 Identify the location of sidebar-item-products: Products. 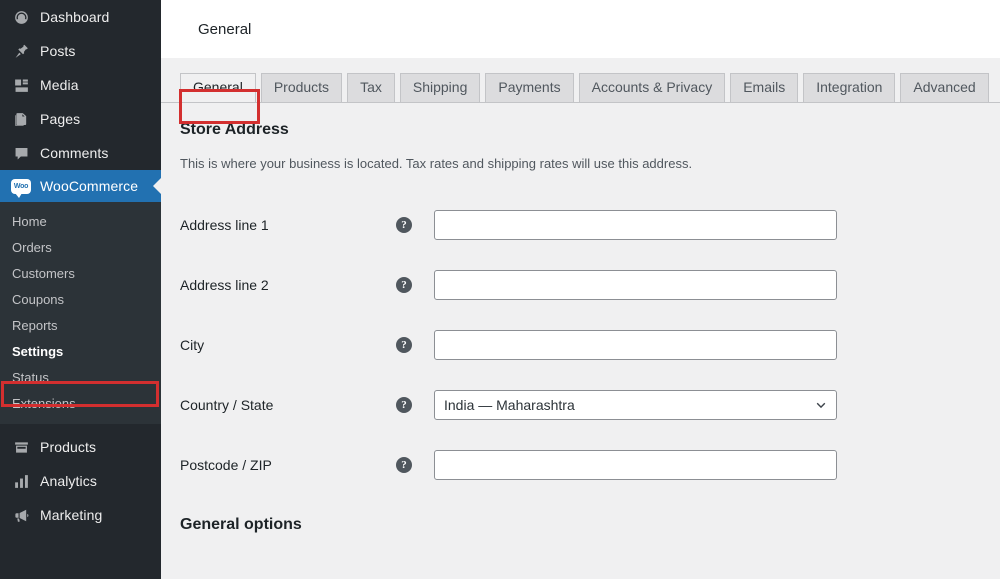
(80, 447).